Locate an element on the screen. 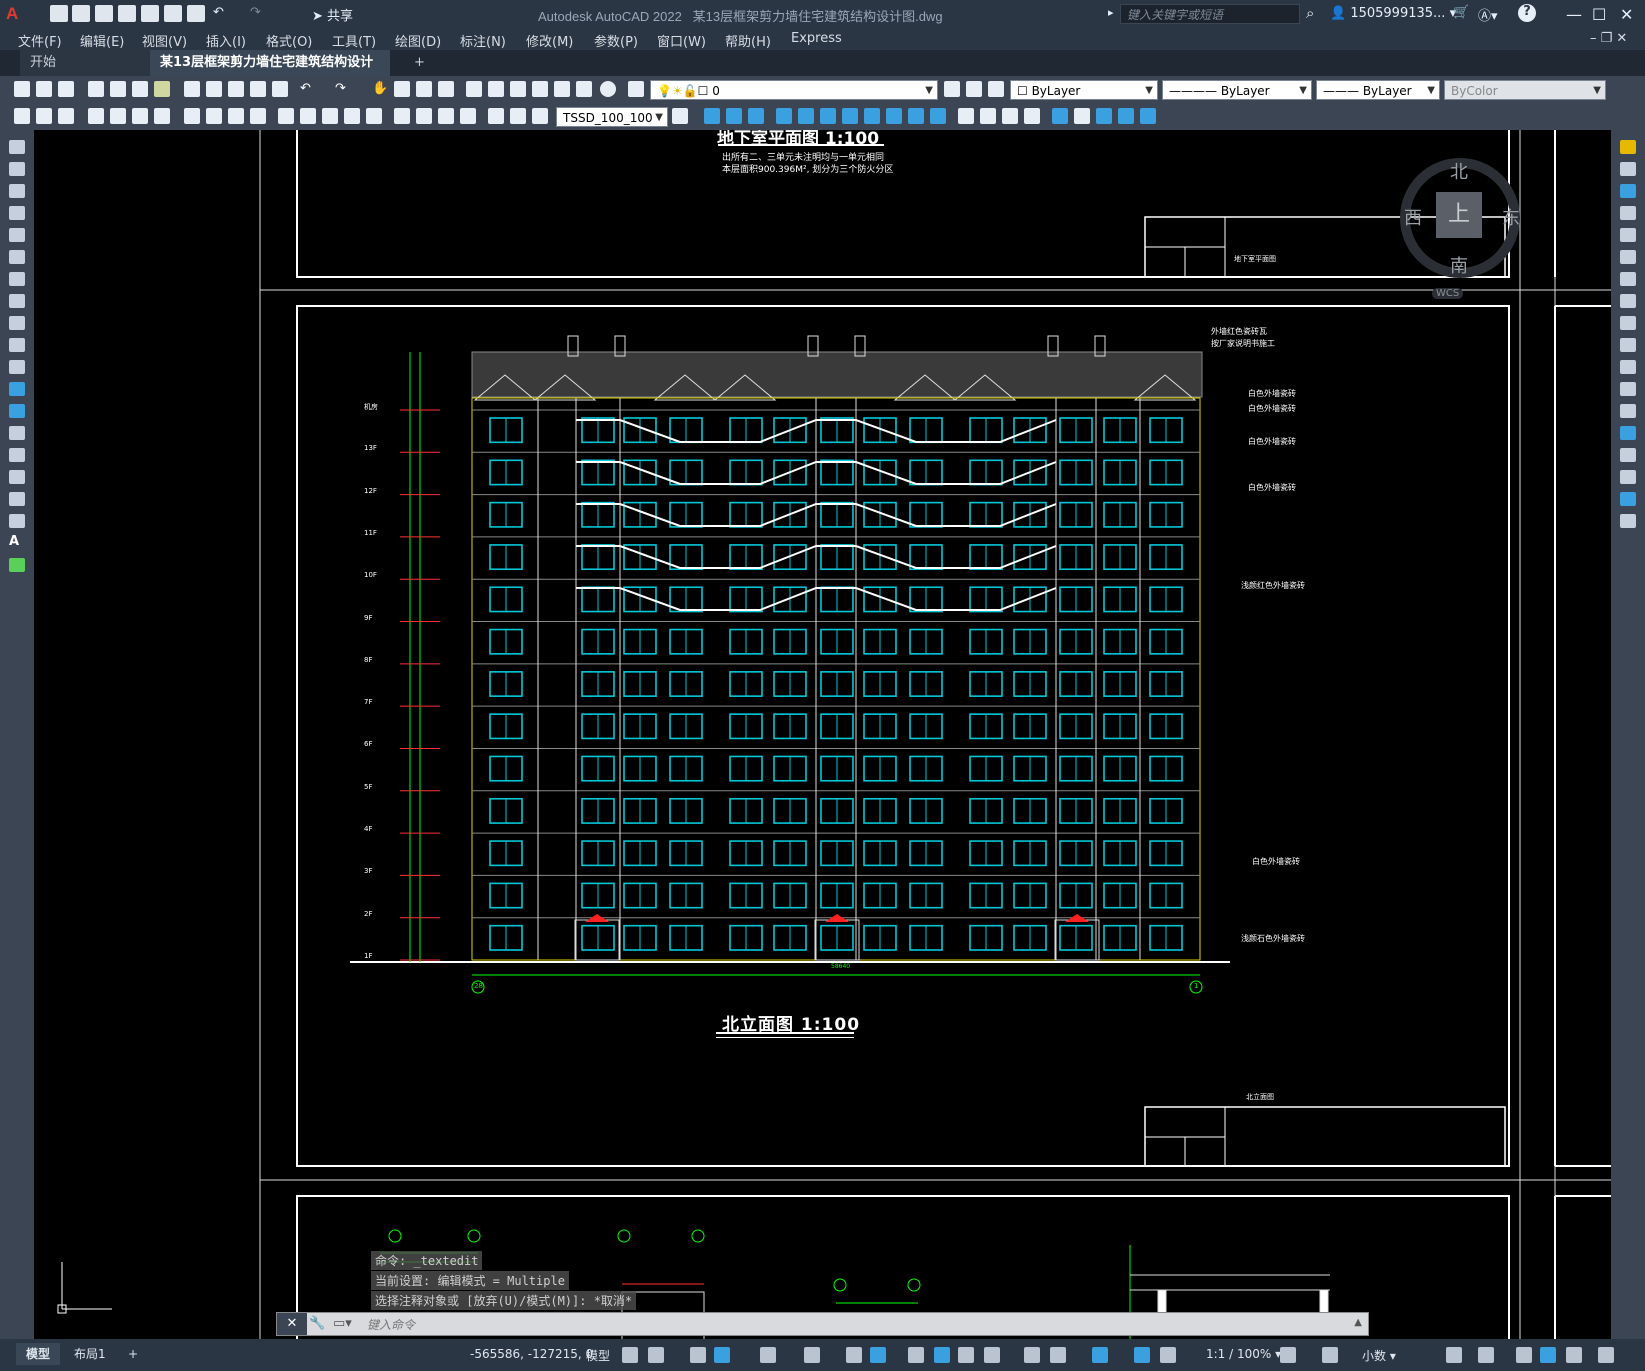 The image size is (1645, 1371). inspect-icon is located at coordinates (446, 116).